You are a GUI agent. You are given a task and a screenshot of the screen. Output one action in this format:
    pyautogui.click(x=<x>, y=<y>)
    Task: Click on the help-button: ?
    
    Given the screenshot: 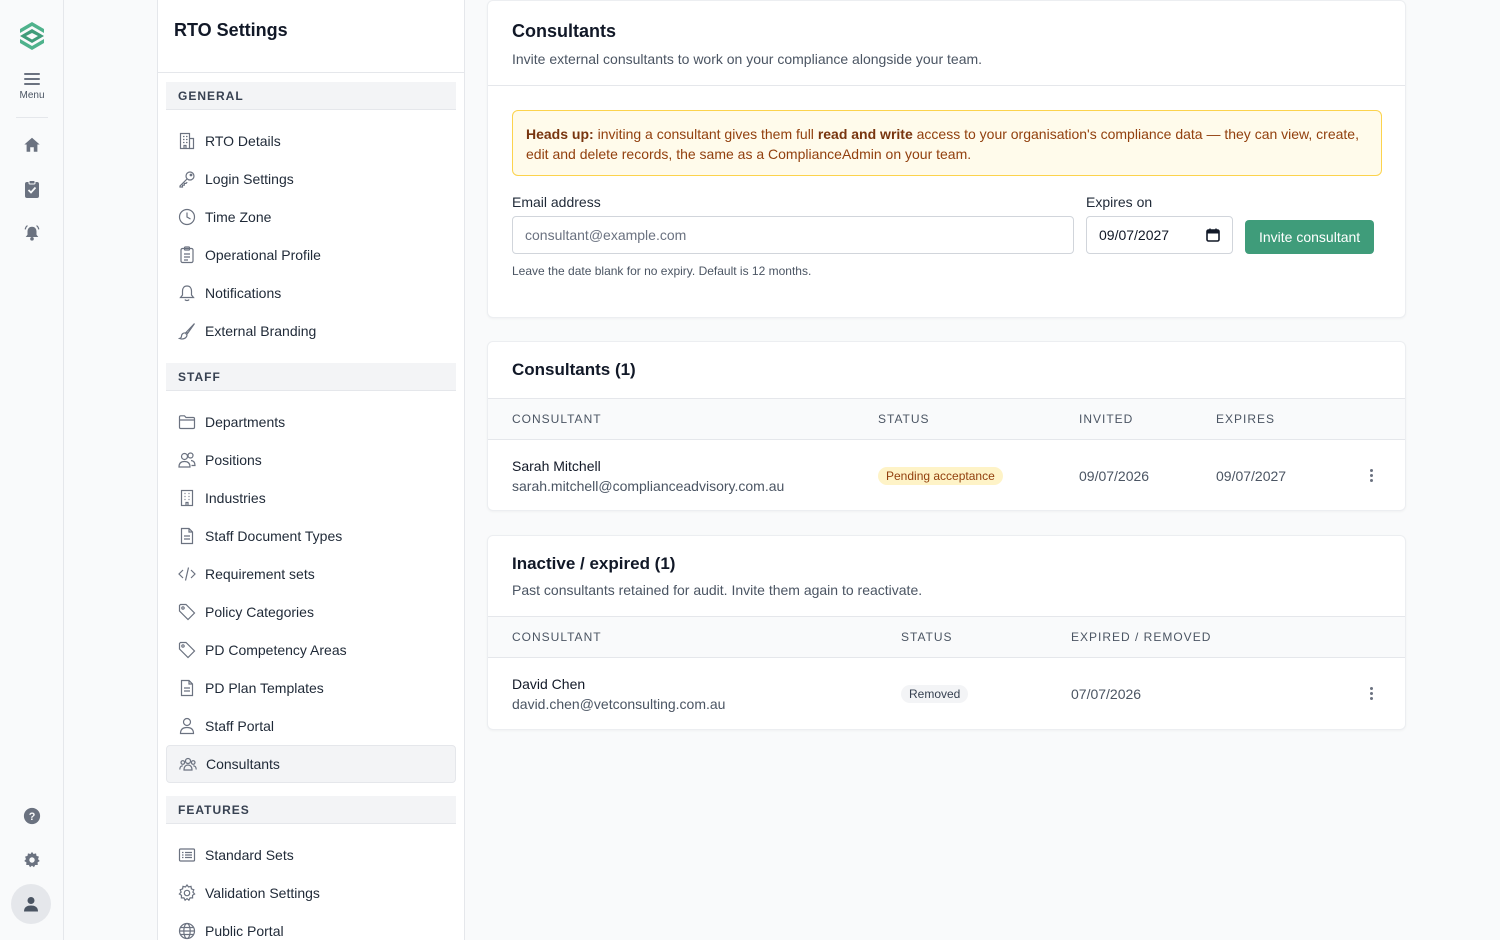 What is the action you would take?
    pyautogui.click(x=32, y=816)
    